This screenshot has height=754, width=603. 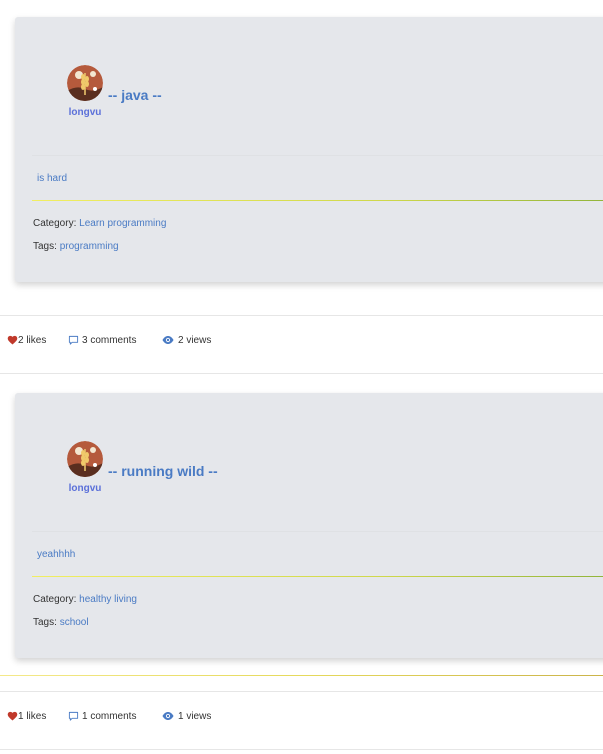 What do you see at coordinates (163, 471) in the screenshot?
I see `post-title: -- running wild --` at bounding box center [163, 471].